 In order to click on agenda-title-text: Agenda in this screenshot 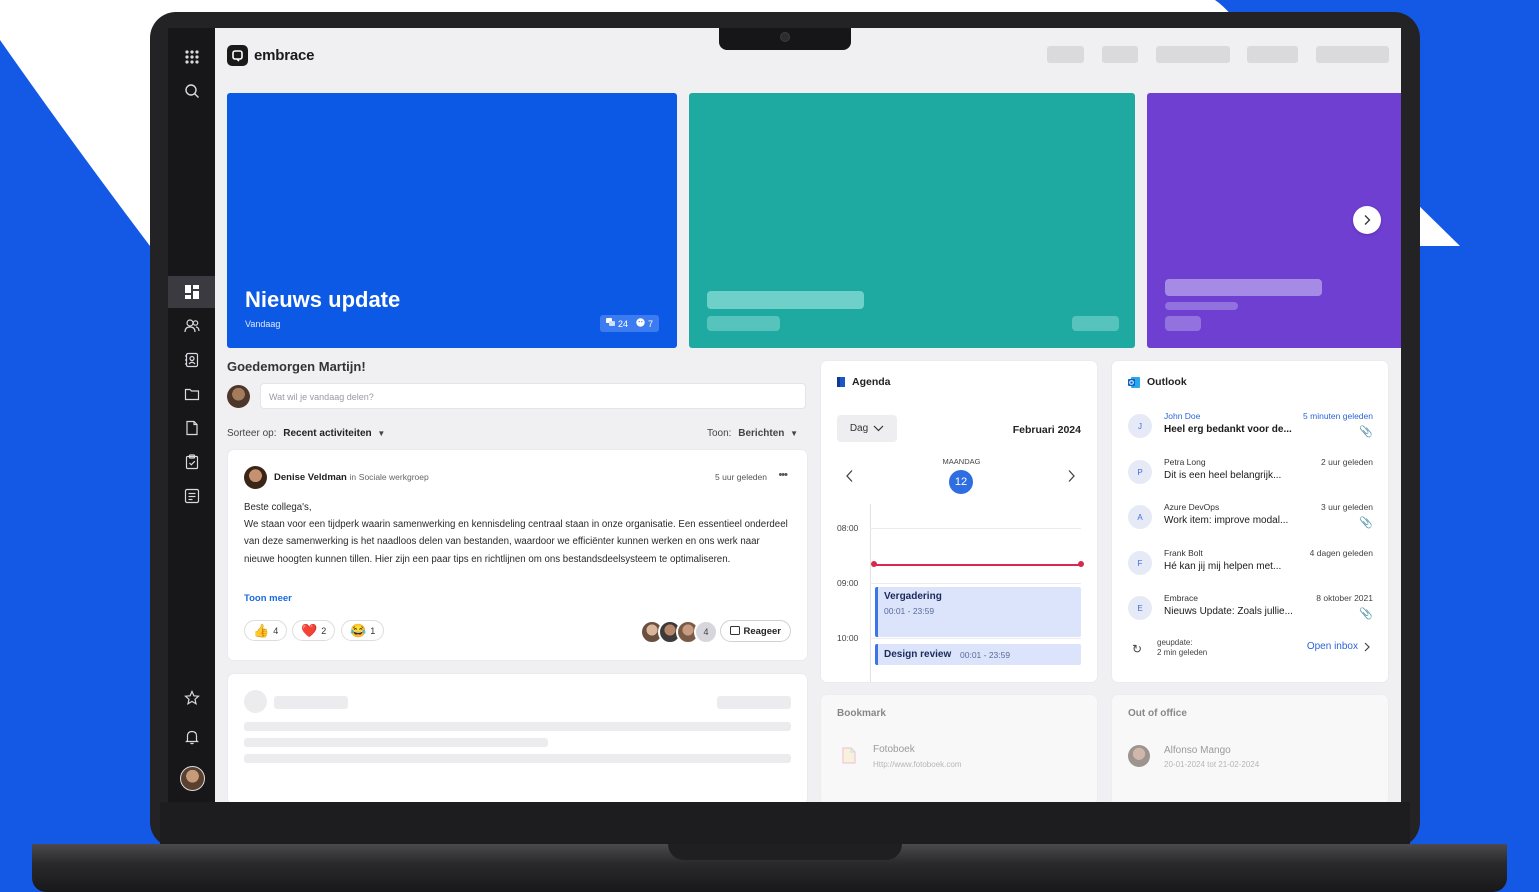, I will do `click(871, 382)`.